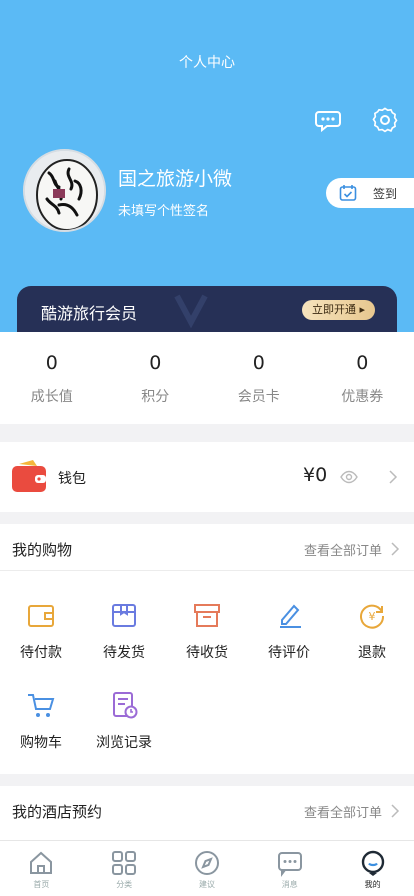 The height and width of the screenshot is (896, 414). Describe the element at coordinates (207, 570) in the screenshot. I see `divider` at that location.